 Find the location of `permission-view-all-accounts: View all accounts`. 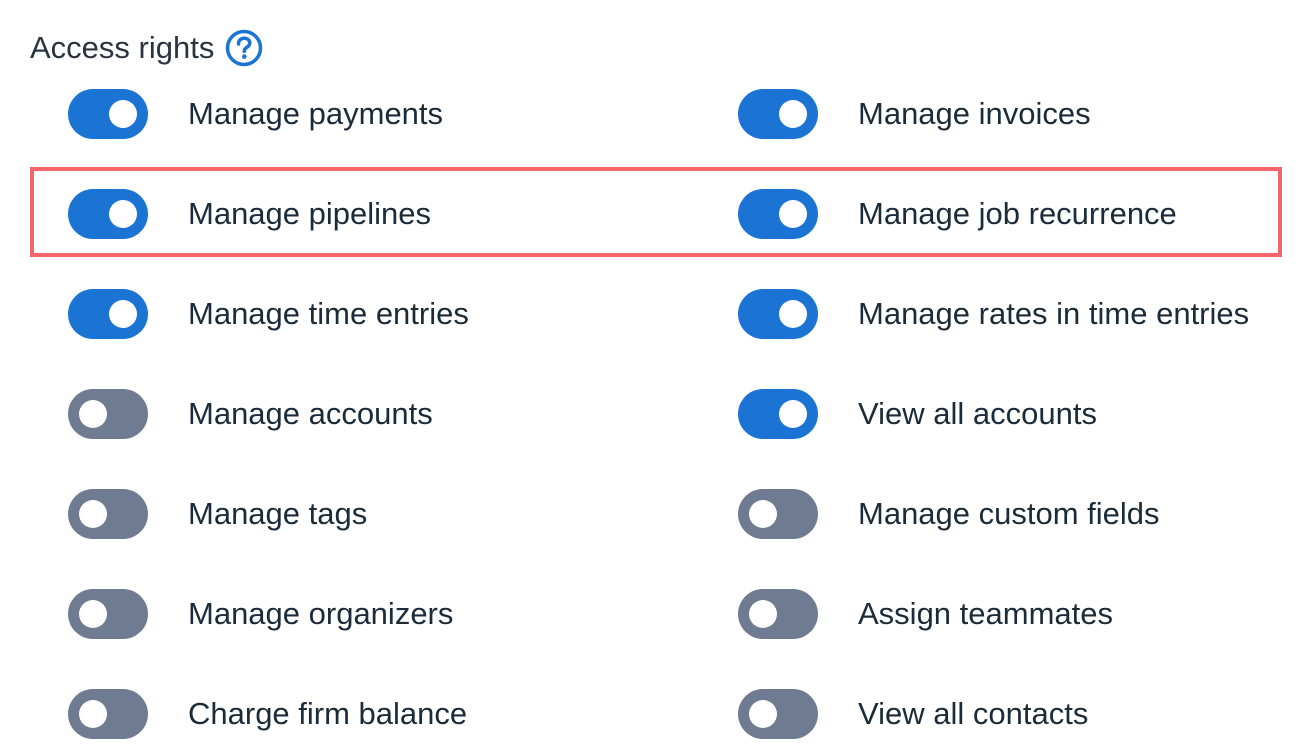

permission-view-all-accounts: View all accounts is located at coordinates (917, 414).